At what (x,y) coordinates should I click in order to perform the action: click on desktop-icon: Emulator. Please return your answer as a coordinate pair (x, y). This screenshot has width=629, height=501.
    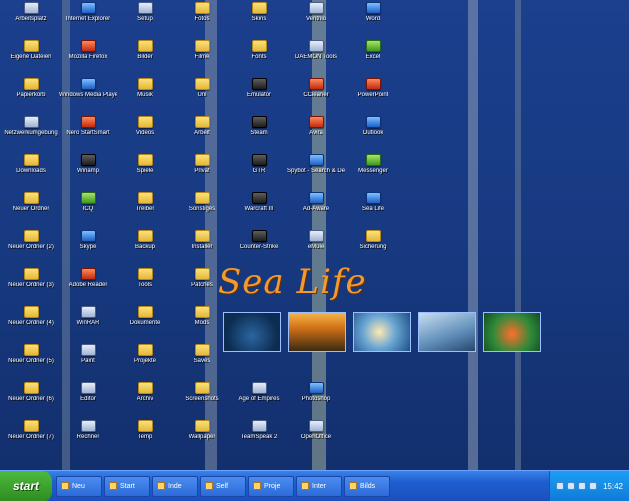
    Looking at the image, I should click on (259, 96).